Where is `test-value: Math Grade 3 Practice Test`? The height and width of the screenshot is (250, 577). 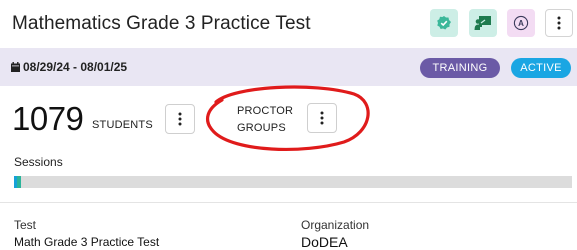
test-value: Math Grade 3 Practice Test is located at coordinates (87, 242).